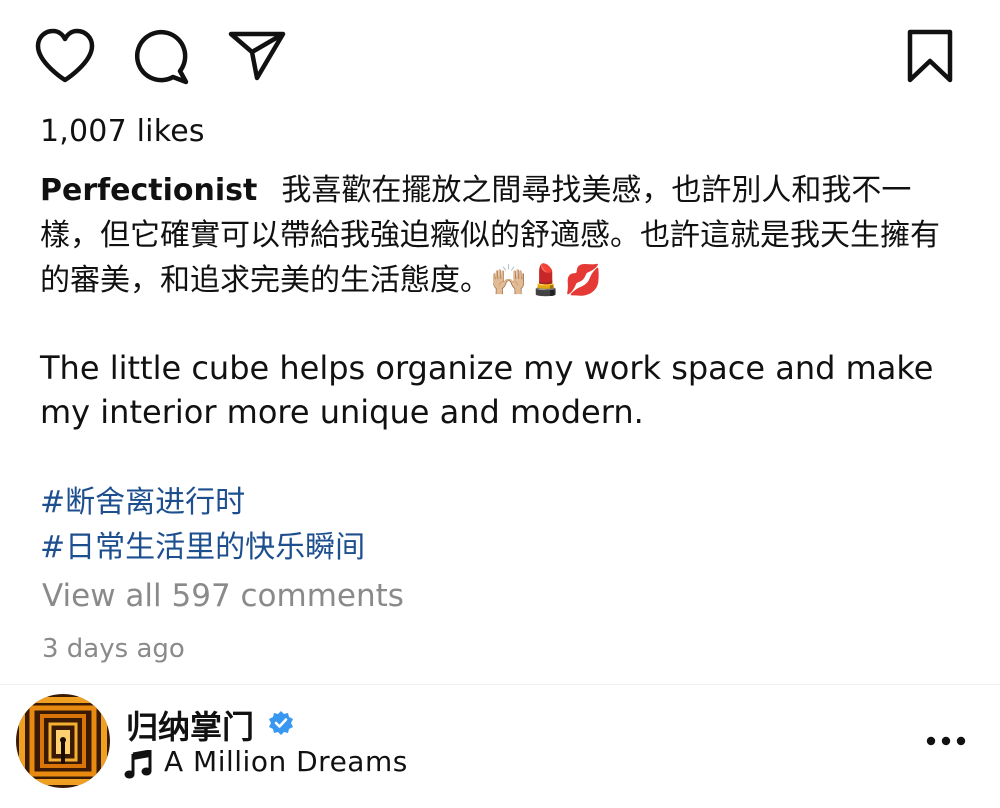 The image size is (1000, 808). I want to click on share-button, so click(257, 56).